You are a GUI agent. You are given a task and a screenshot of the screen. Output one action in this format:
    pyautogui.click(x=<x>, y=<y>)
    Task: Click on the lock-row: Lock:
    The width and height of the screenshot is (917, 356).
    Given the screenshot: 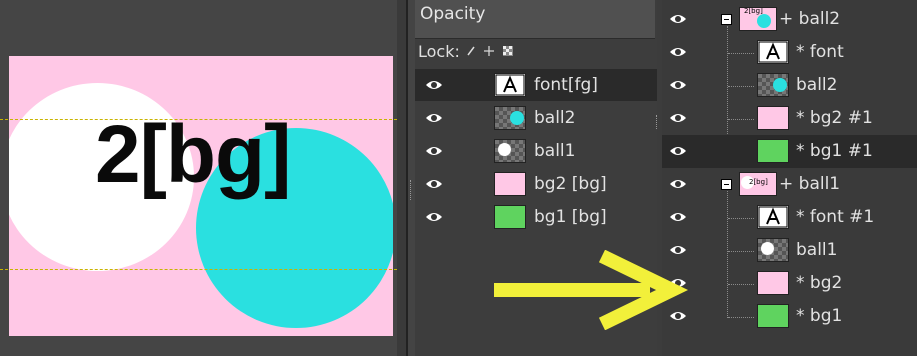 What is the action you would take?
    pyautogui.click(x=471, y=51)
    